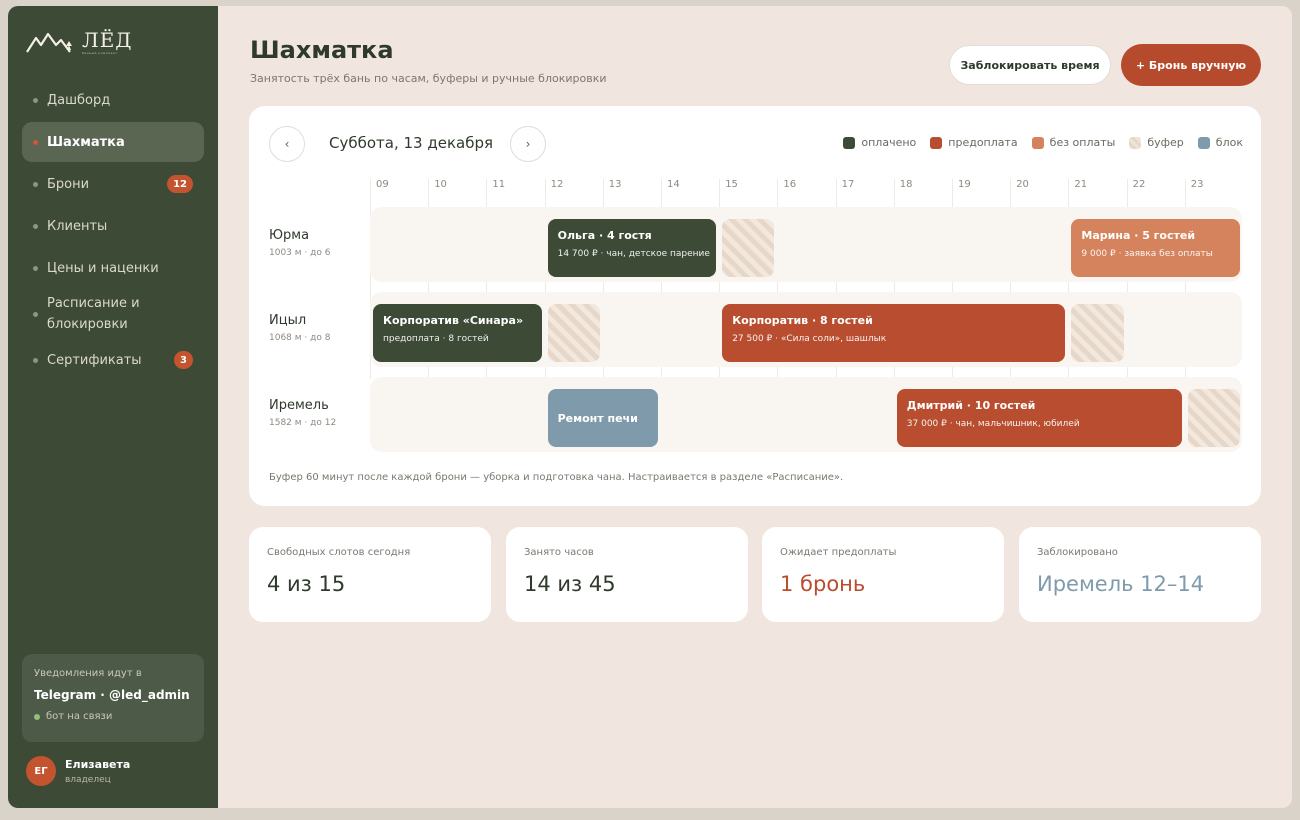  Describe the element at coordinates (809, 339) in the screenshot. I see `booking-details: 27 500 ₽ · «Сила соли», шашлык` at that location.